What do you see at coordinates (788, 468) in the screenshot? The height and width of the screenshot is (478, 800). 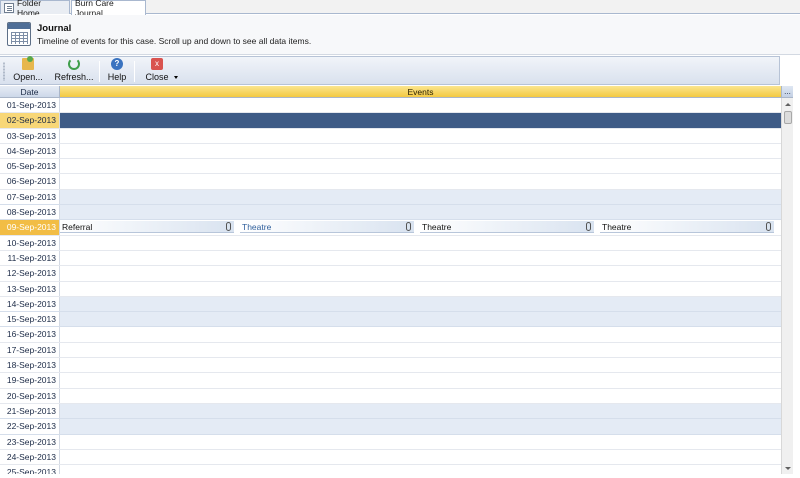 I see `scroll-down-button` at bounding box center [788, 468].